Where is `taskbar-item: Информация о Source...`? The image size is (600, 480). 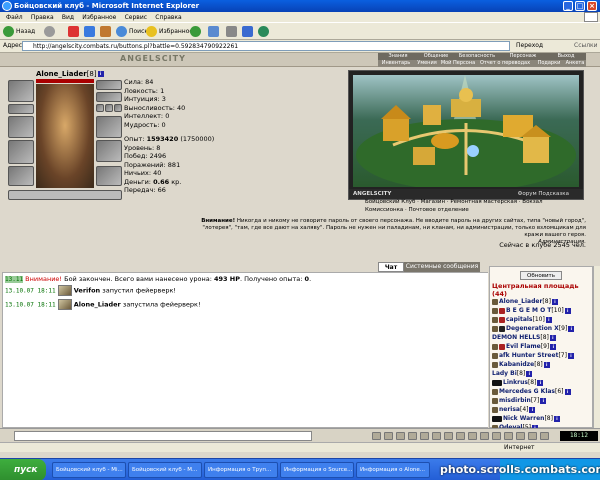
taskbar-item: Информация о Source... is located at coordinates (317, 470).